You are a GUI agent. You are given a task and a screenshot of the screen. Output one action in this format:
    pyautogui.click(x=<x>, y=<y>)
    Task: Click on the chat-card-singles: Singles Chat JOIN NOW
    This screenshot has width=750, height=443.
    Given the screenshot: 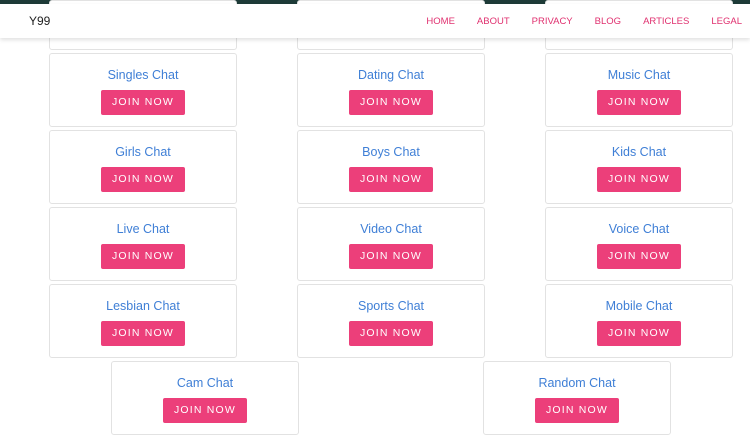 What is the action you would take?
    pyautogui.click(x=143, y=90)
    